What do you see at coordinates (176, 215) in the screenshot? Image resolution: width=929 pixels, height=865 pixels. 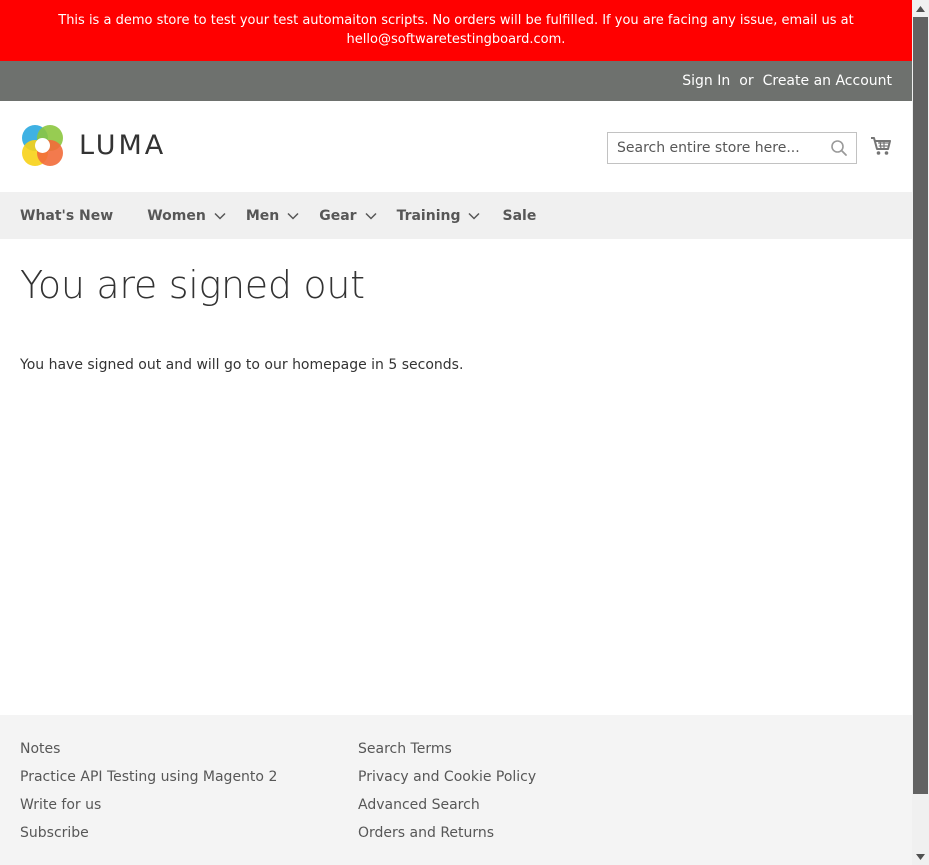 I see `nav-item-label: Women` at bounding box center [176, 215].